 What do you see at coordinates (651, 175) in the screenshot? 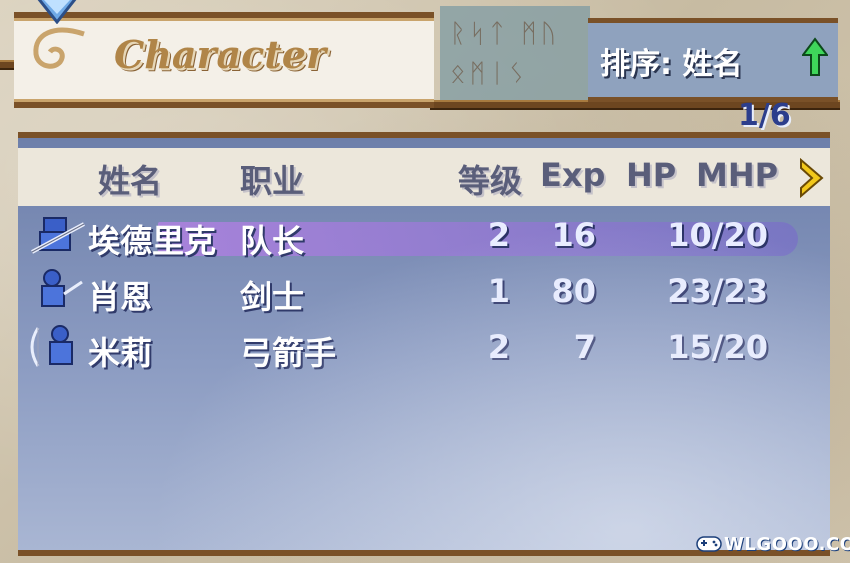
I see `column-header-hp: HP` at bounding box center [651, 175].